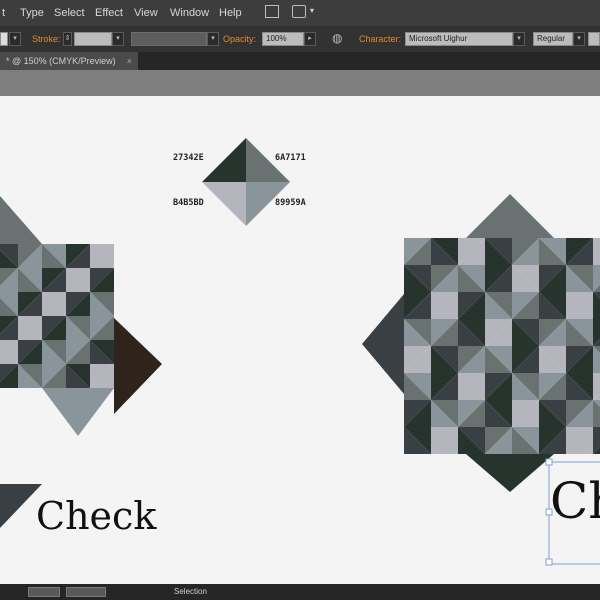  What do you see at coordinates (240, 39) in the screenshot?
I see `opacity-label: Opacity:` at bounding box center [240, 39].